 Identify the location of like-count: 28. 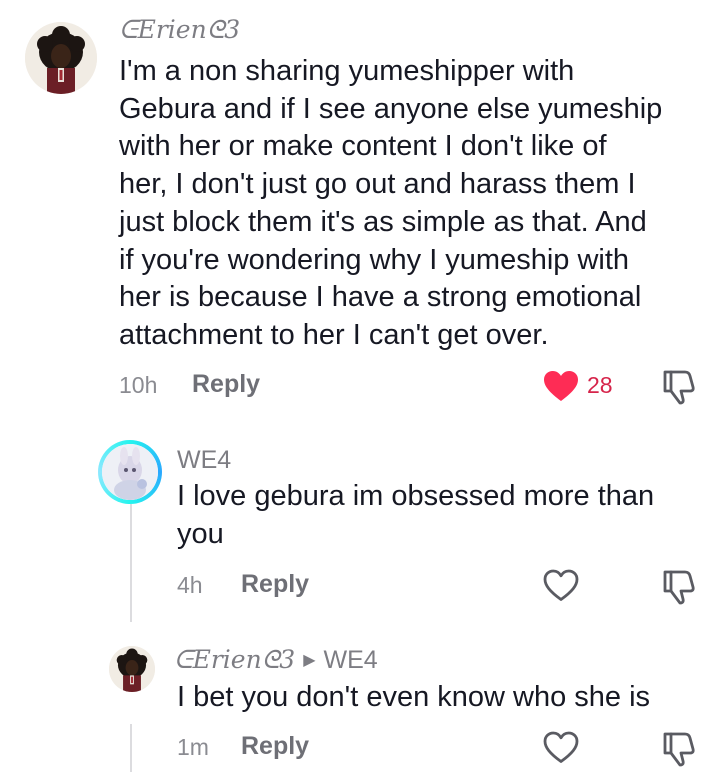
(600, 385).